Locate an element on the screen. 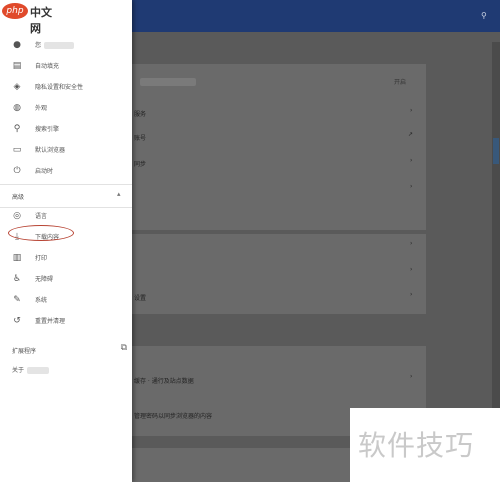 This screenshot has height=482, width=500. nav-on-startup: ⏻ 启动时 is located at coordinates (66, 170).